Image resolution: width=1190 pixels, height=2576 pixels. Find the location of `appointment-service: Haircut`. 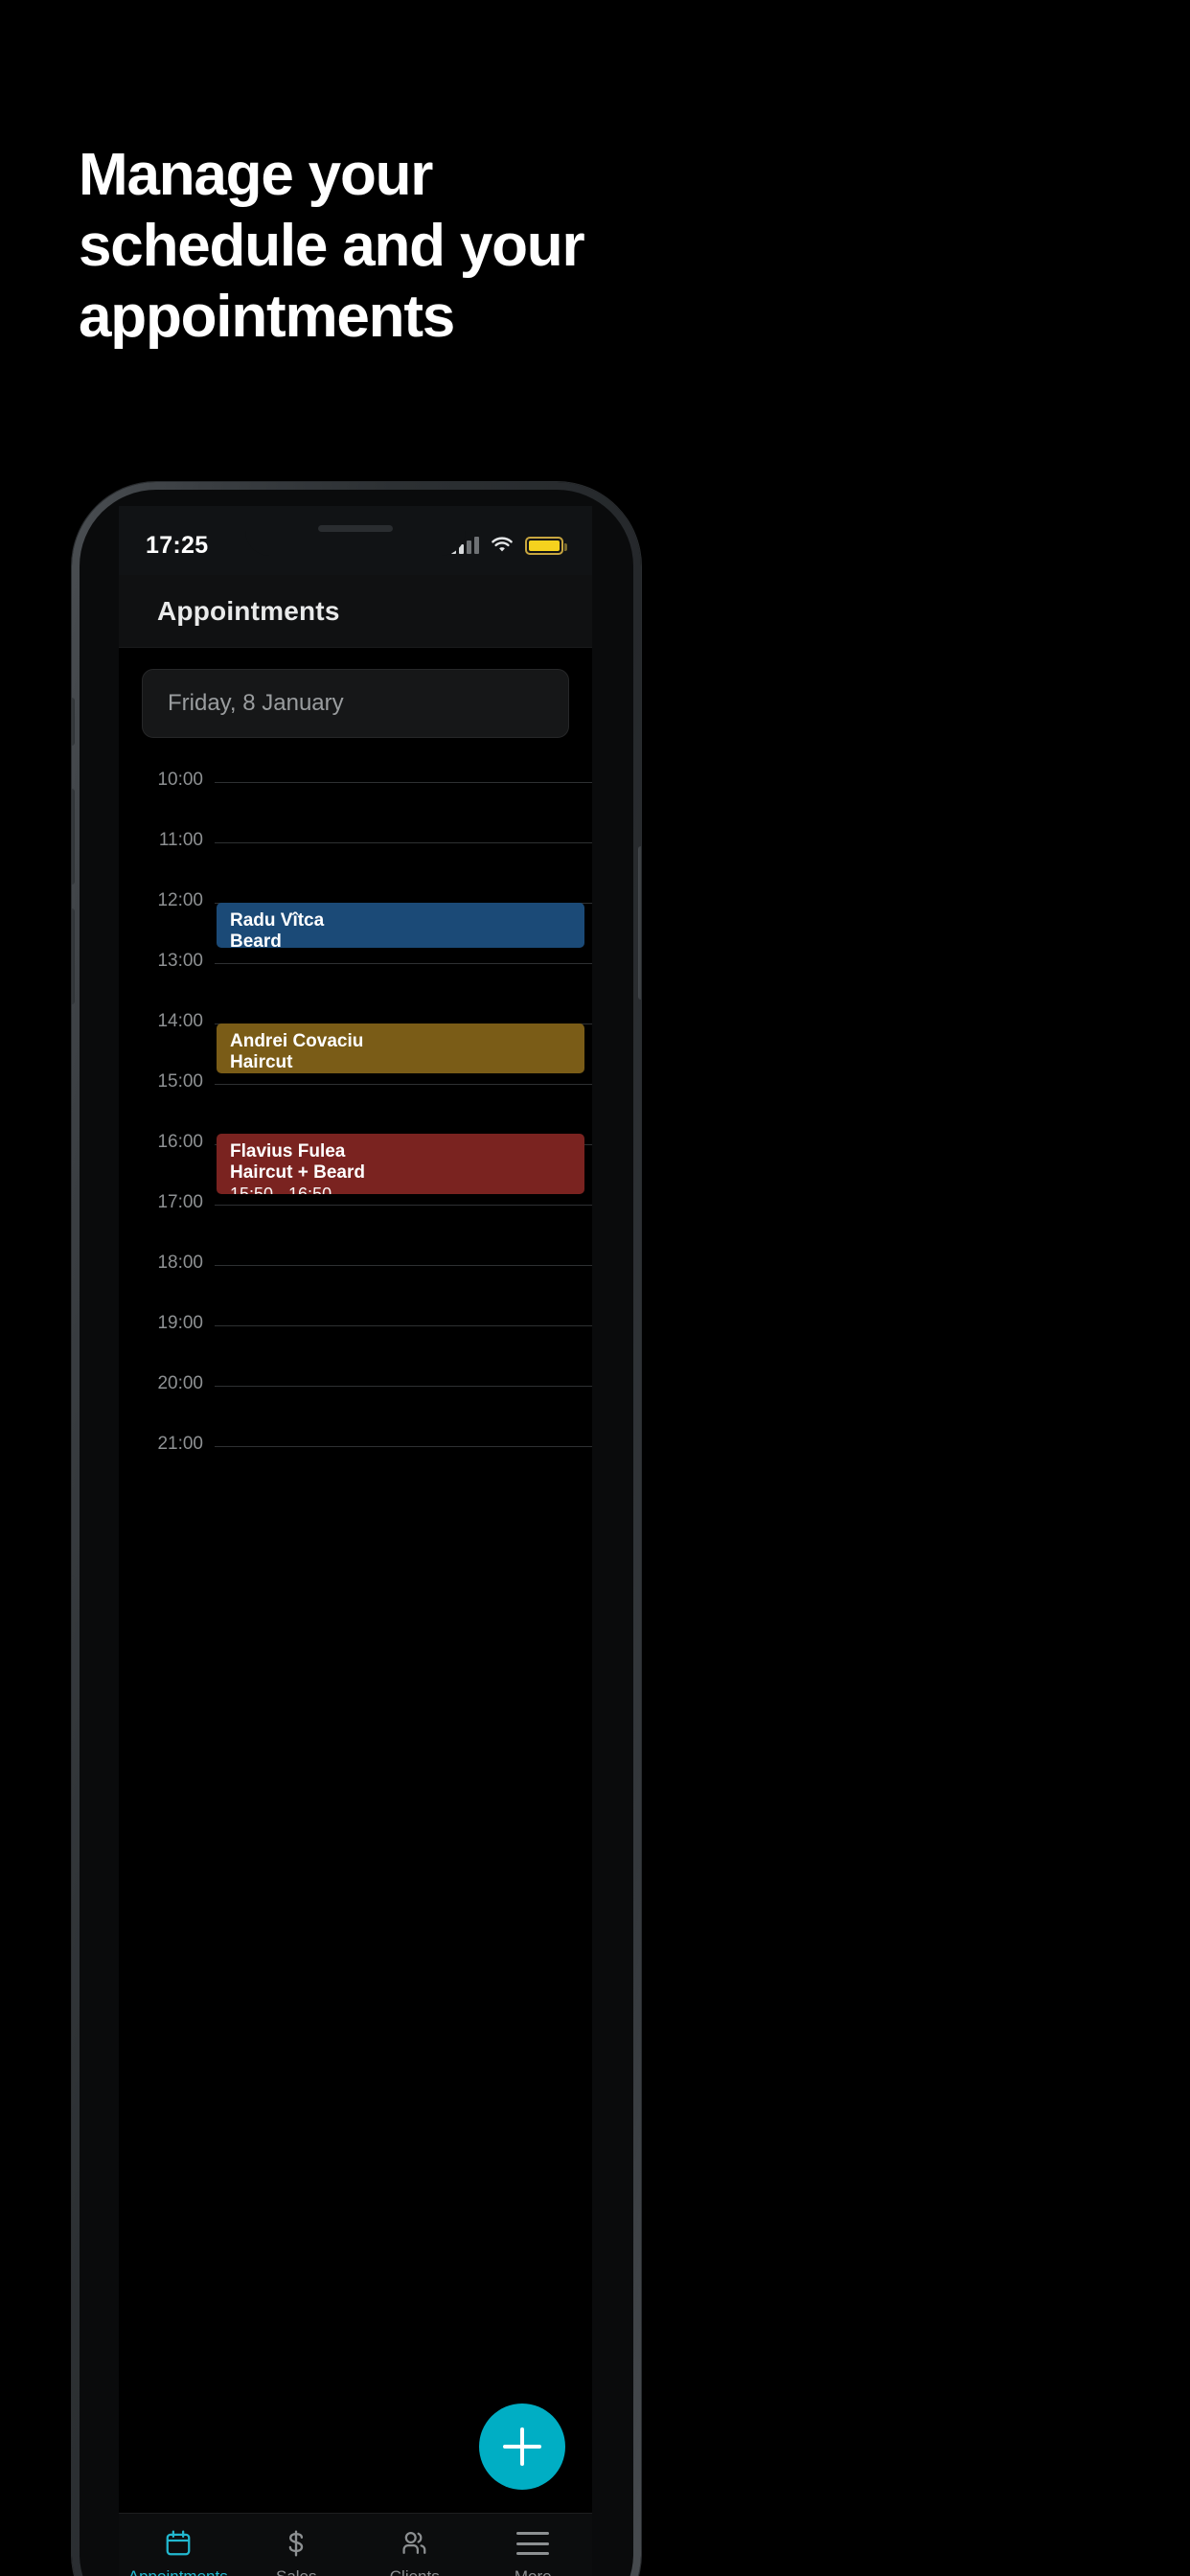

appointment-service: Haircut is located at coordinates (262, 1062).